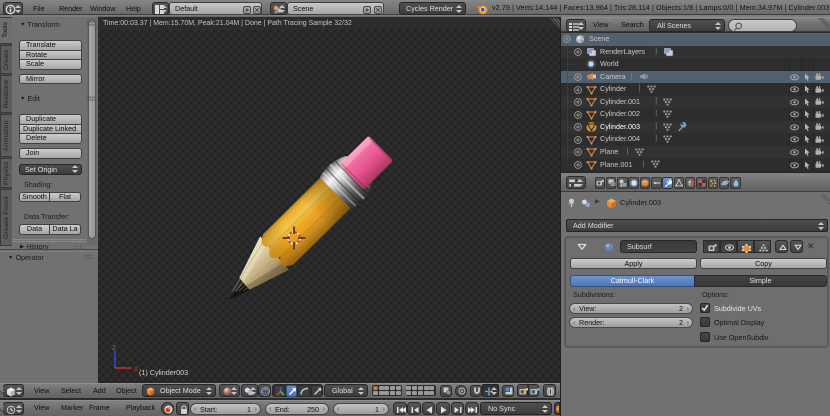  I want to click on svg-text: x, so click(136, 368).